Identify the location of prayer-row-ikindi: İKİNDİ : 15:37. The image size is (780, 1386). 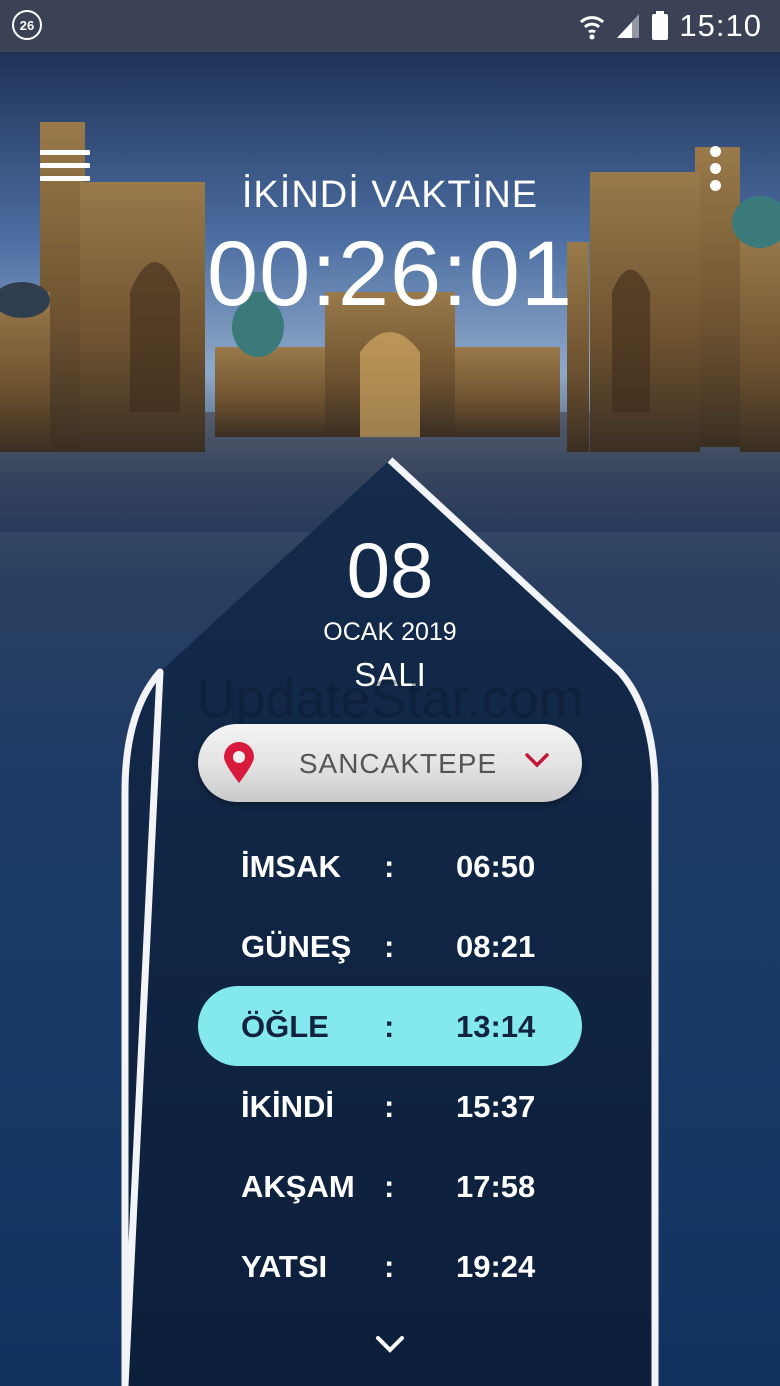
(390, 1106).